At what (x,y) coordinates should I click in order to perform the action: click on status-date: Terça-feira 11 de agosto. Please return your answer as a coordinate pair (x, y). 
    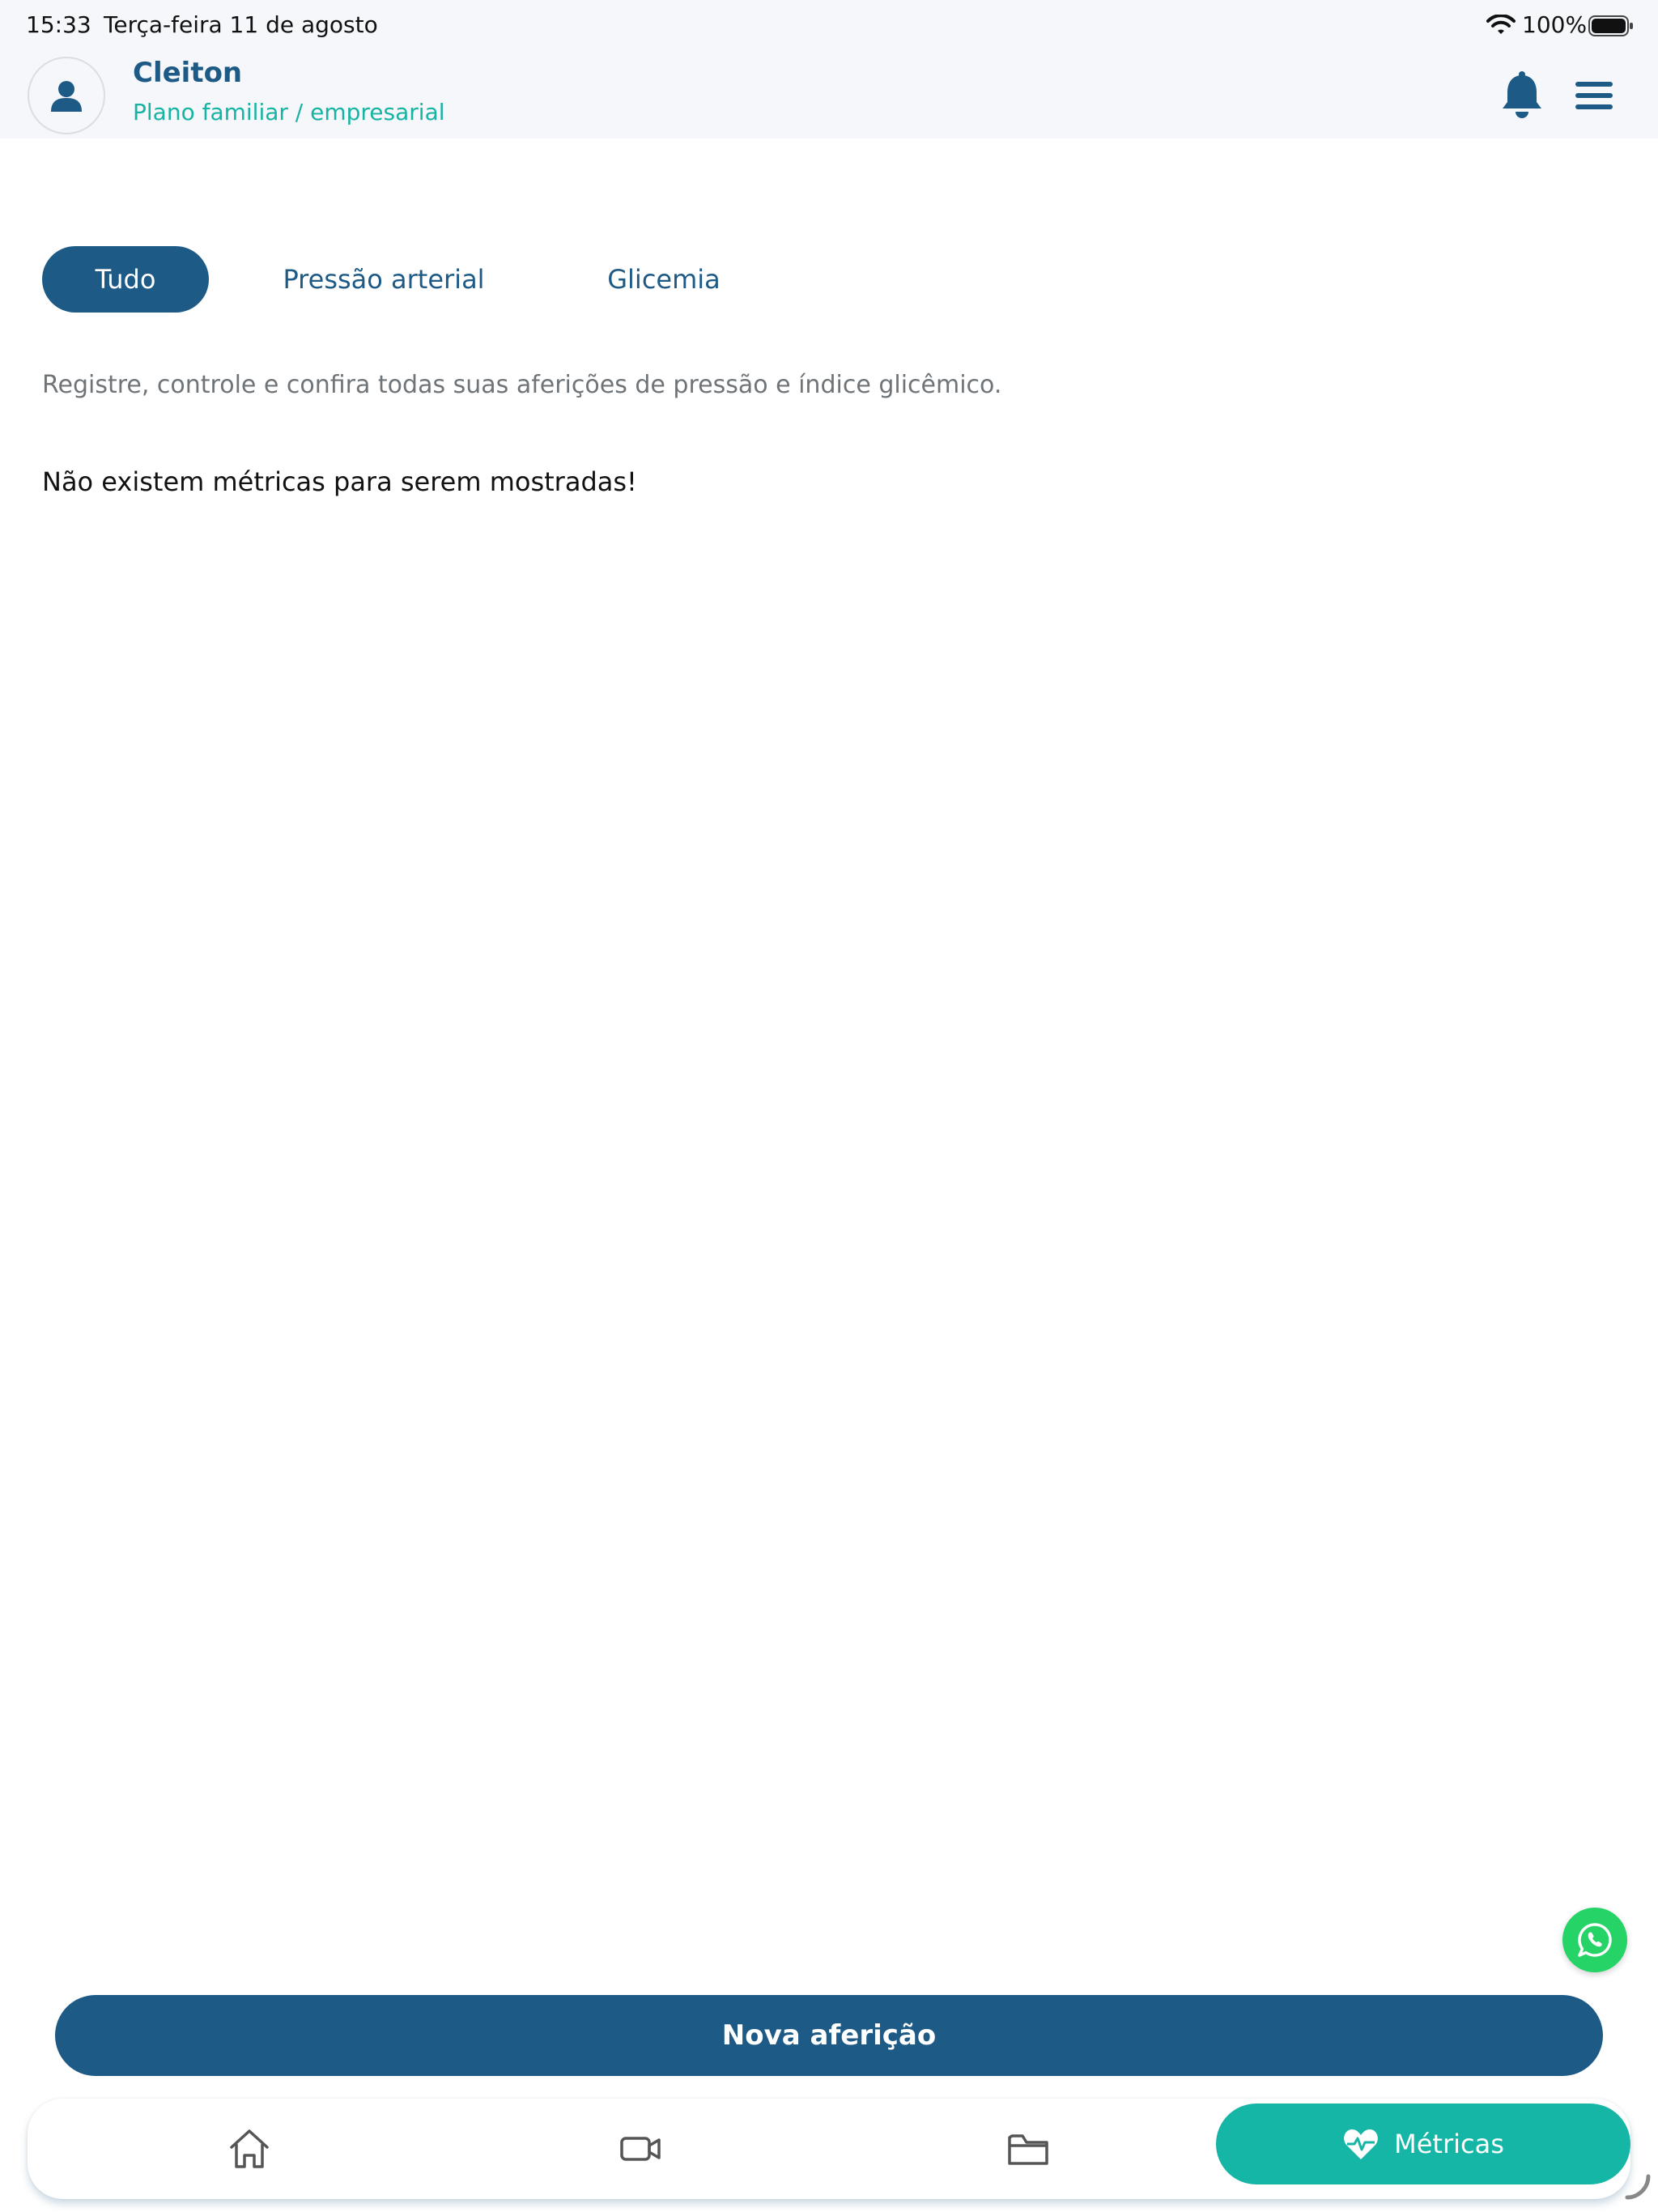
    Looking at the image, I should click on (241, 25).